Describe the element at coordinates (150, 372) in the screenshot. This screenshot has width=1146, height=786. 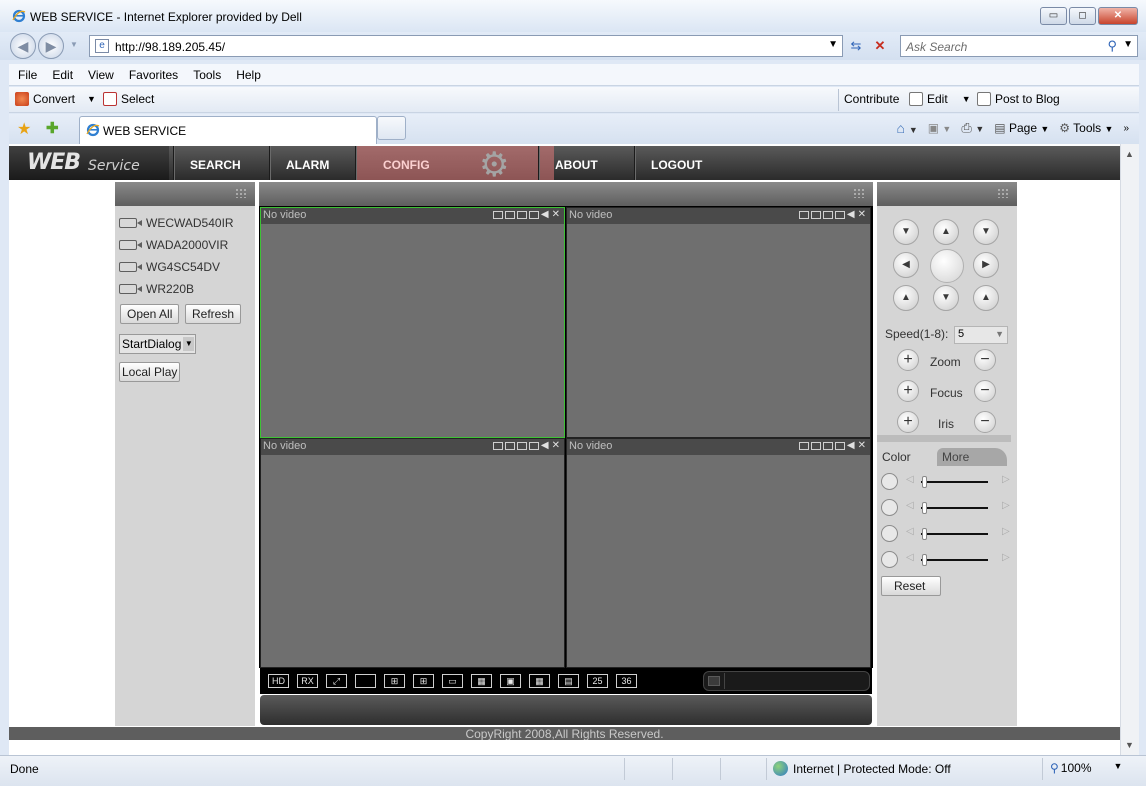
I see `local-play-button: Local Play` at that location.